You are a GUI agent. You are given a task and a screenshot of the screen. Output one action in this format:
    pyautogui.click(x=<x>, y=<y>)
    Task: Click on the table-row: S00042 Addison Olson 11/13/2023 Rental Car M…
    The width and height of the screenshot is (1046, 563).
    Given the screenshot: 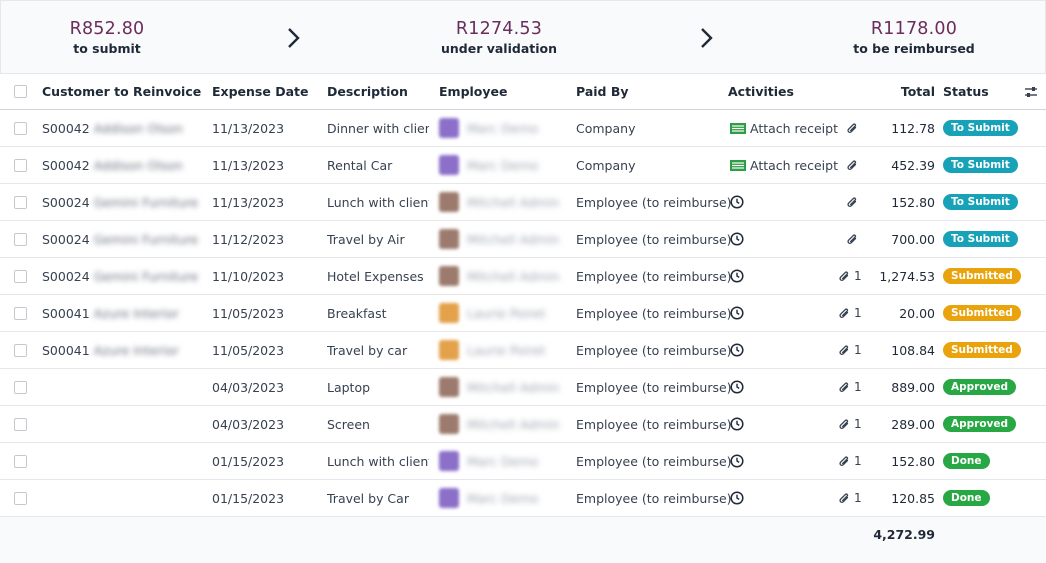 What is the action you would take?
    pyautogui.click(x=523, y=165)
    